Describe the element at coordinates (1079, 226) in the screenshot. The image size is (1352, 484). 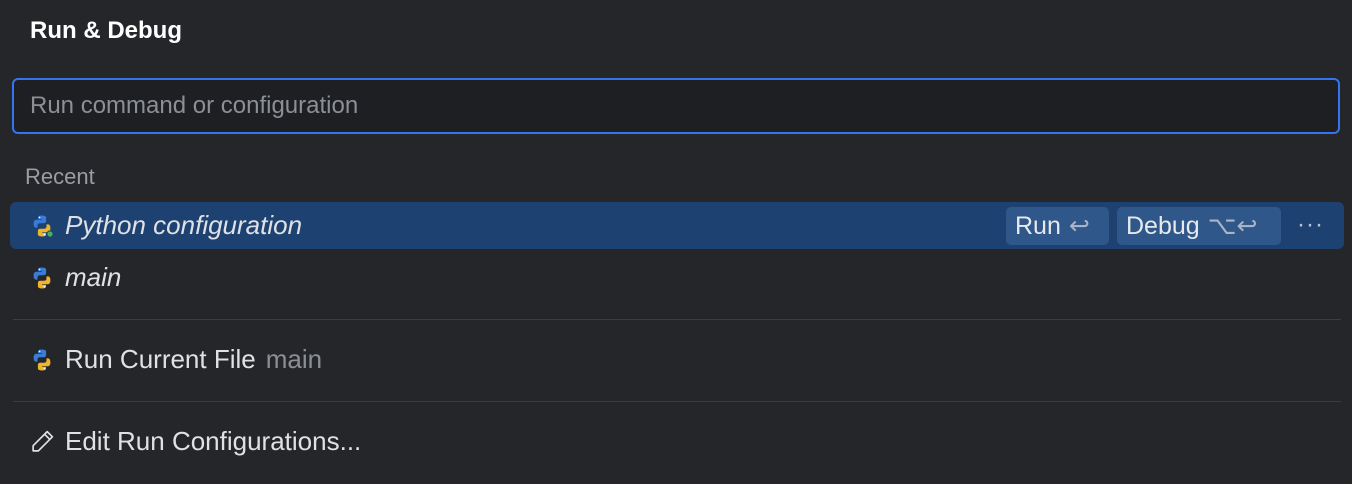
I see `enter-key-icon: ↩` at that location.